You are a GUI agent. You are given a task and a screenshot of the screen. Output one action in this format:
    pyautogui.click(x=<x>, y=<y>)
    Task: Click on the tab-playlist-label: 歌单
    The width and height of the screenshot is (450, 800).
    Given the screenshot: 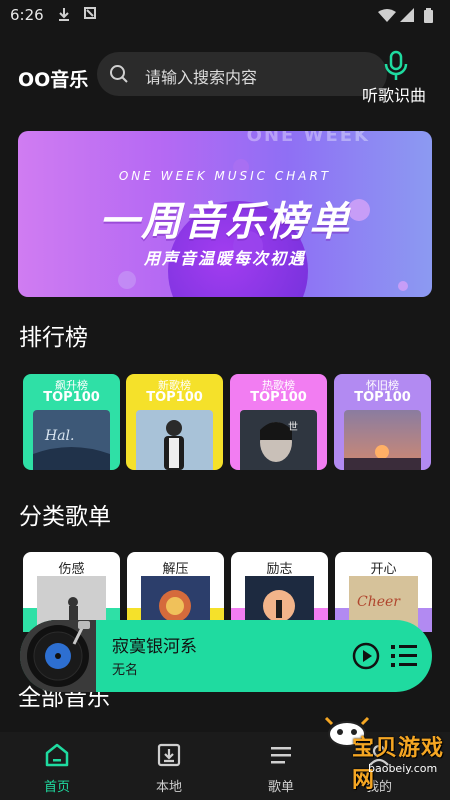 What is the action you would take?
    pyautogui.click(x=280, y=787)
    